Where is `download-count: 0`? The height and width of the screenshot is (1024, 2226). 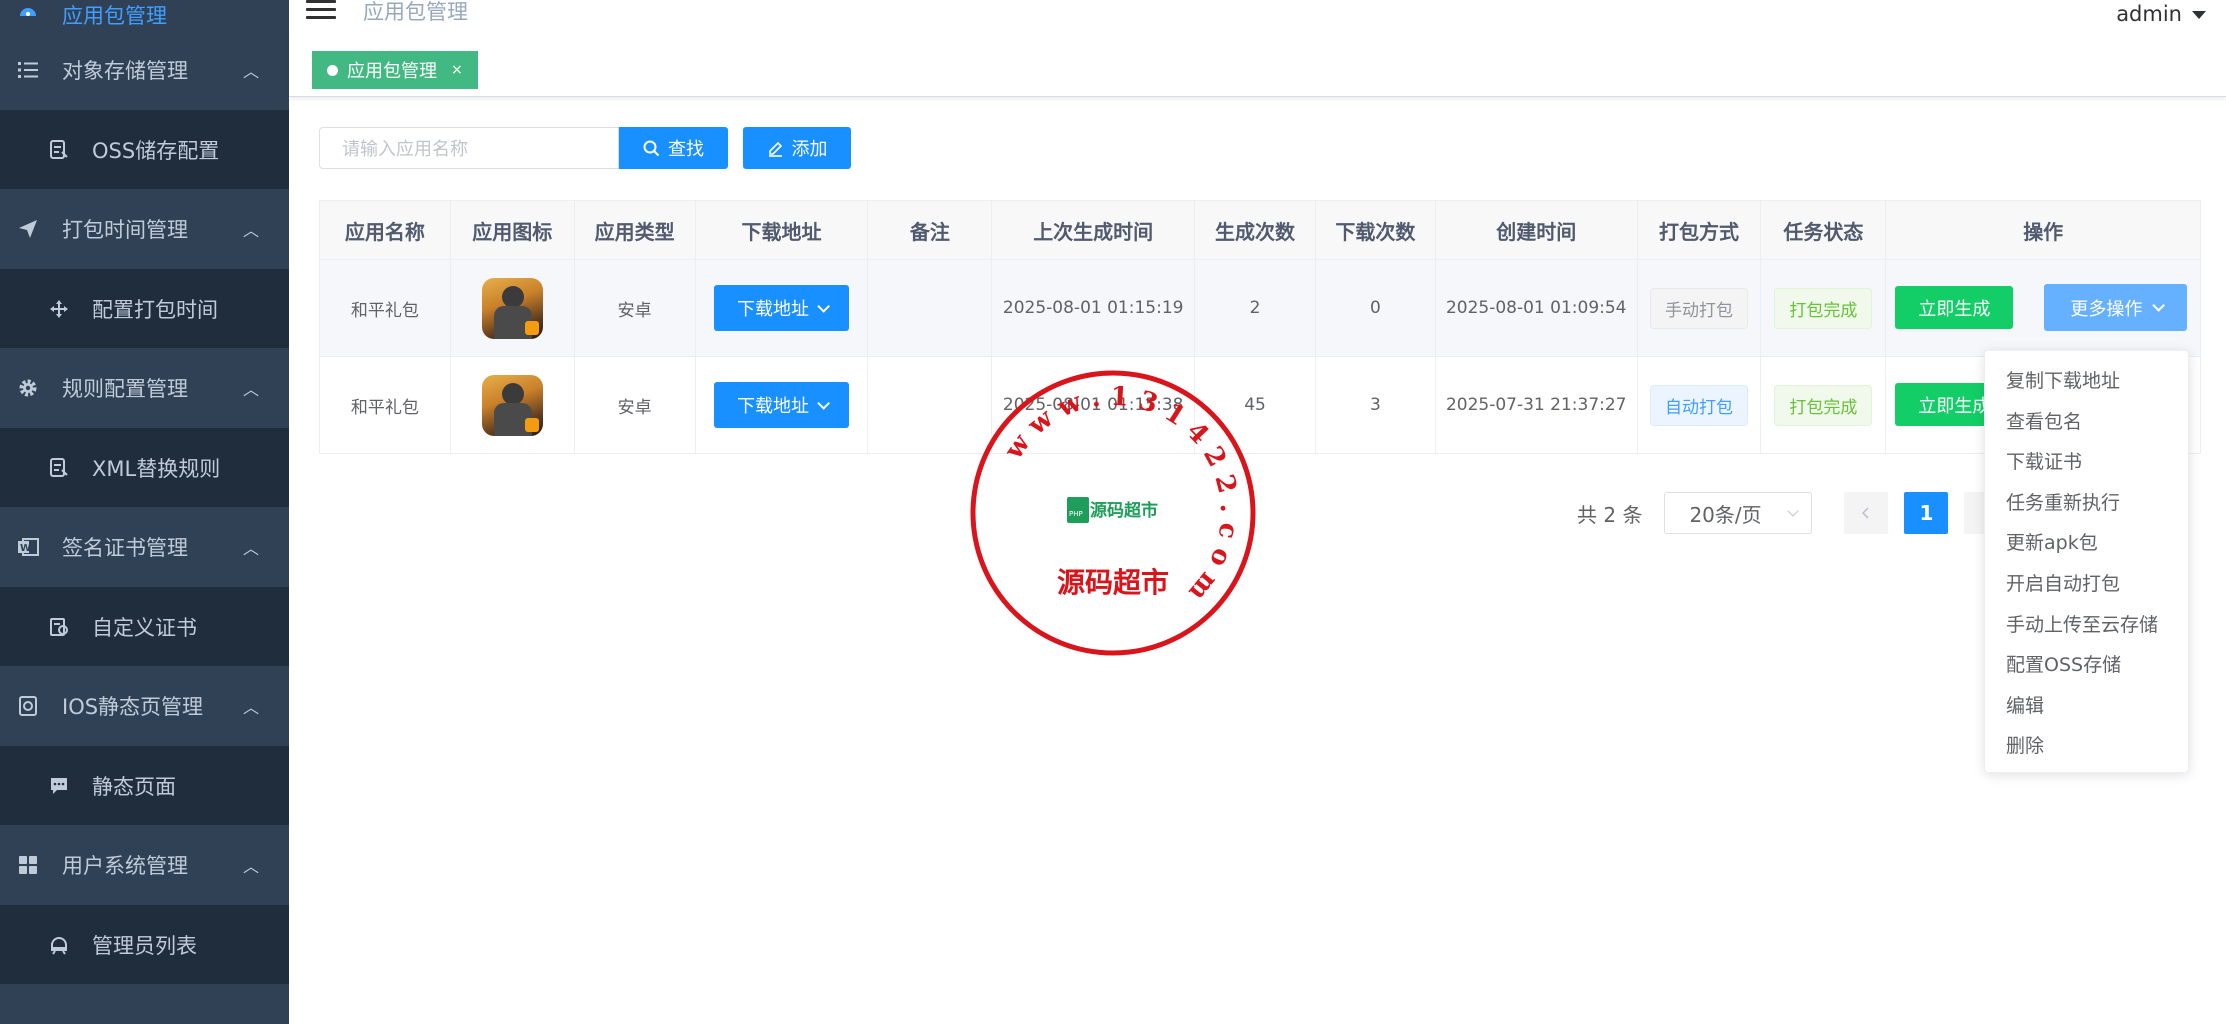
download-count: 0 is located at coordinates (1375, 308).